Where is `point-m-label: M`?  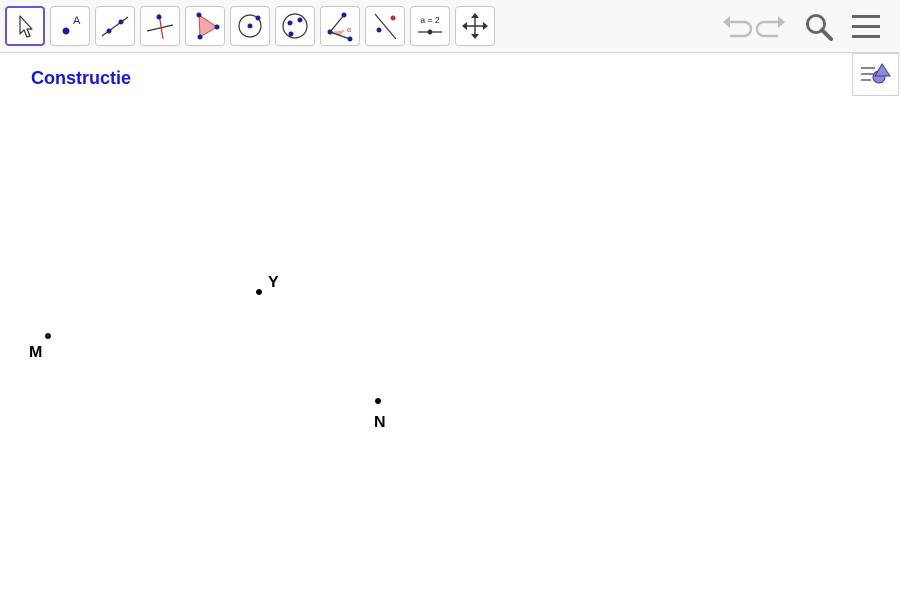
point-m-label: M is located at coordinates (35, 353).